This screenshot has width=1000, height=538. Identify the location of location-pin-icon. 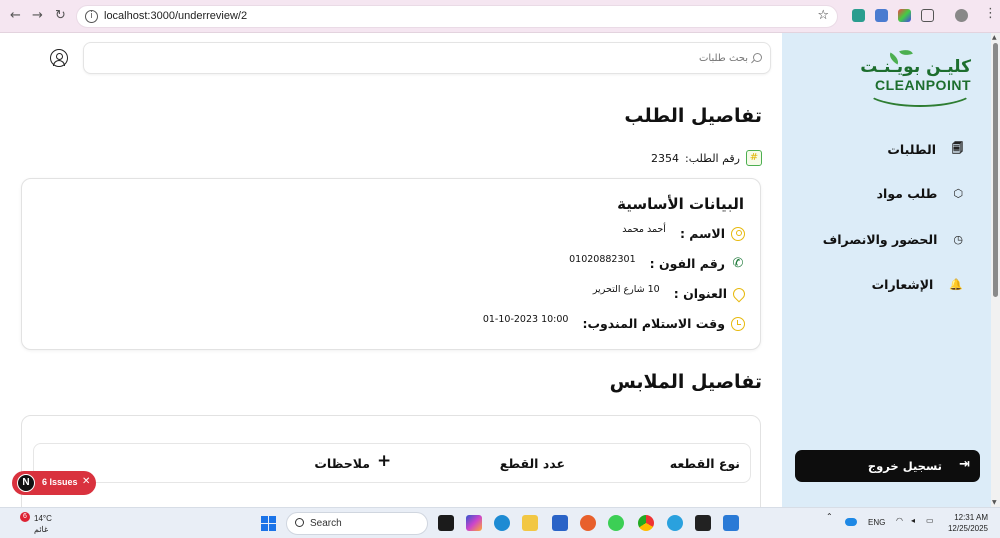
(739, 293).